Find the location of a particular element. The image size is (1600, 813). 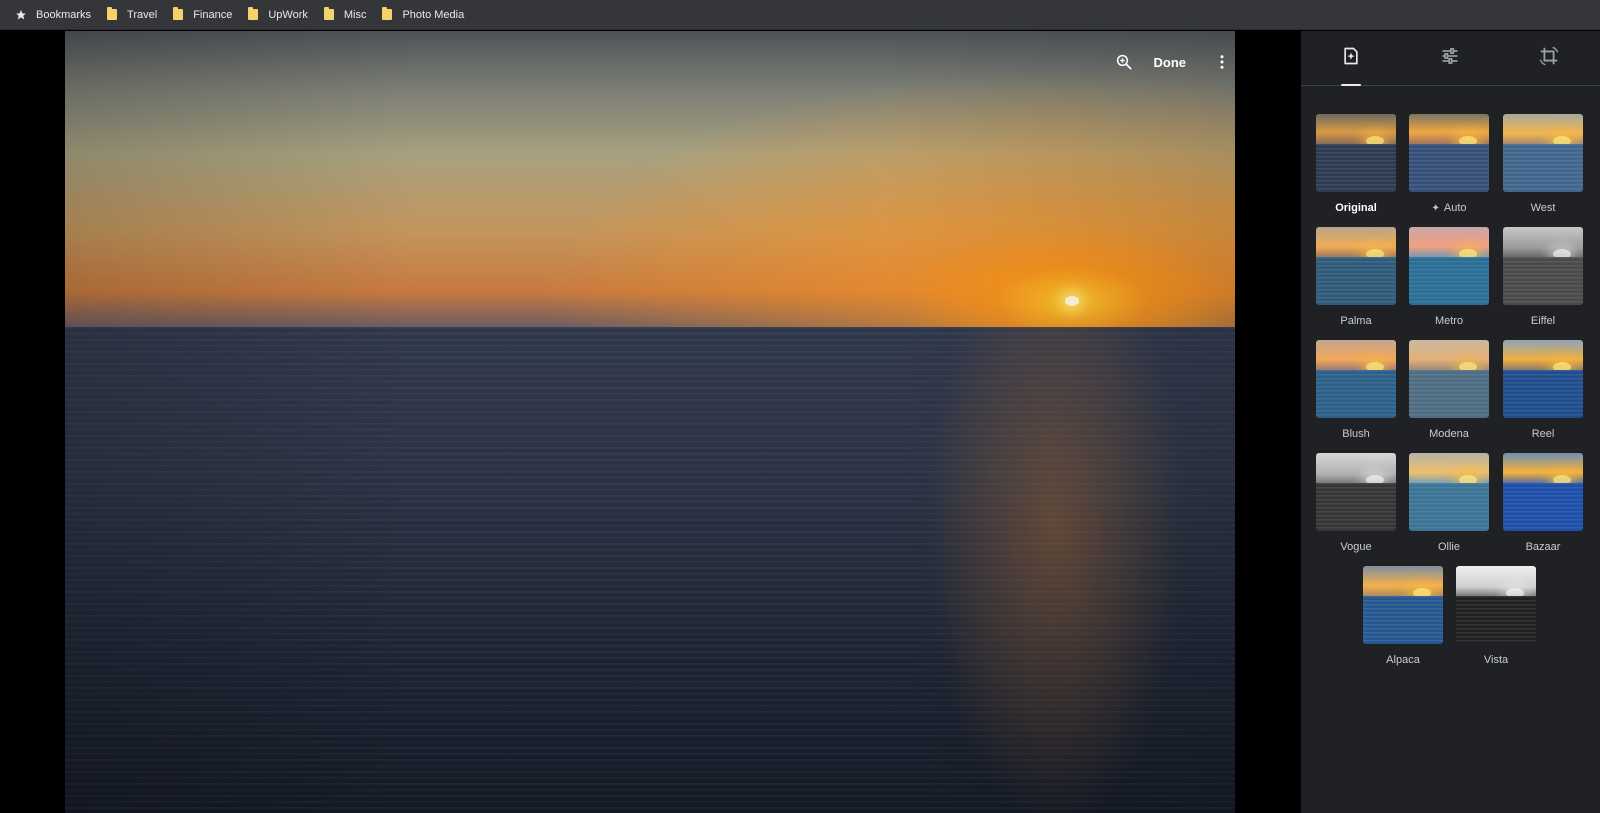

filter-label: Original is located at coordinates (1356, 208).